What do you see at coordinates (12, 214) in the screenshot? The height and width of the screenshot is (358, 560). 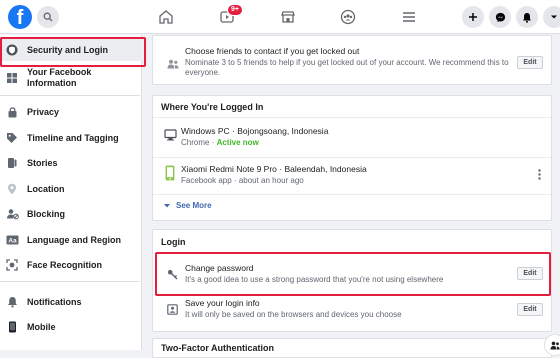 I see `blocking-icon` at bounding box center [12, 214].